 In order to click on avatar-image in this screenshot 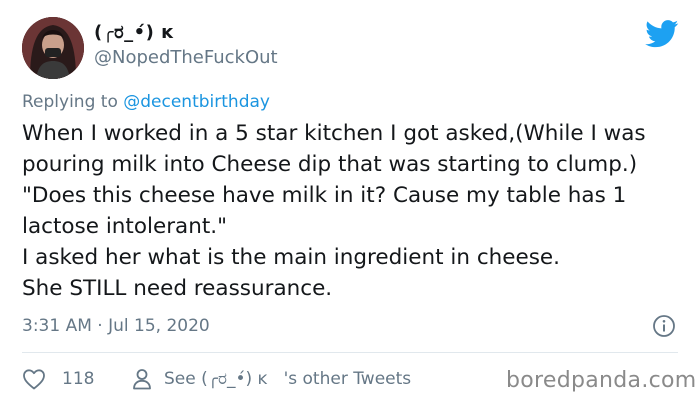, I will do `click(53, 48)`.